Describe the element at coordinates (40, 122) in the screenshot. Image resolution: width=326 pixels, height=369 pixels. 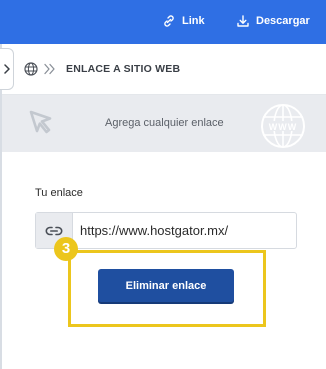
I see `cursor-arrow-icon` at that location.